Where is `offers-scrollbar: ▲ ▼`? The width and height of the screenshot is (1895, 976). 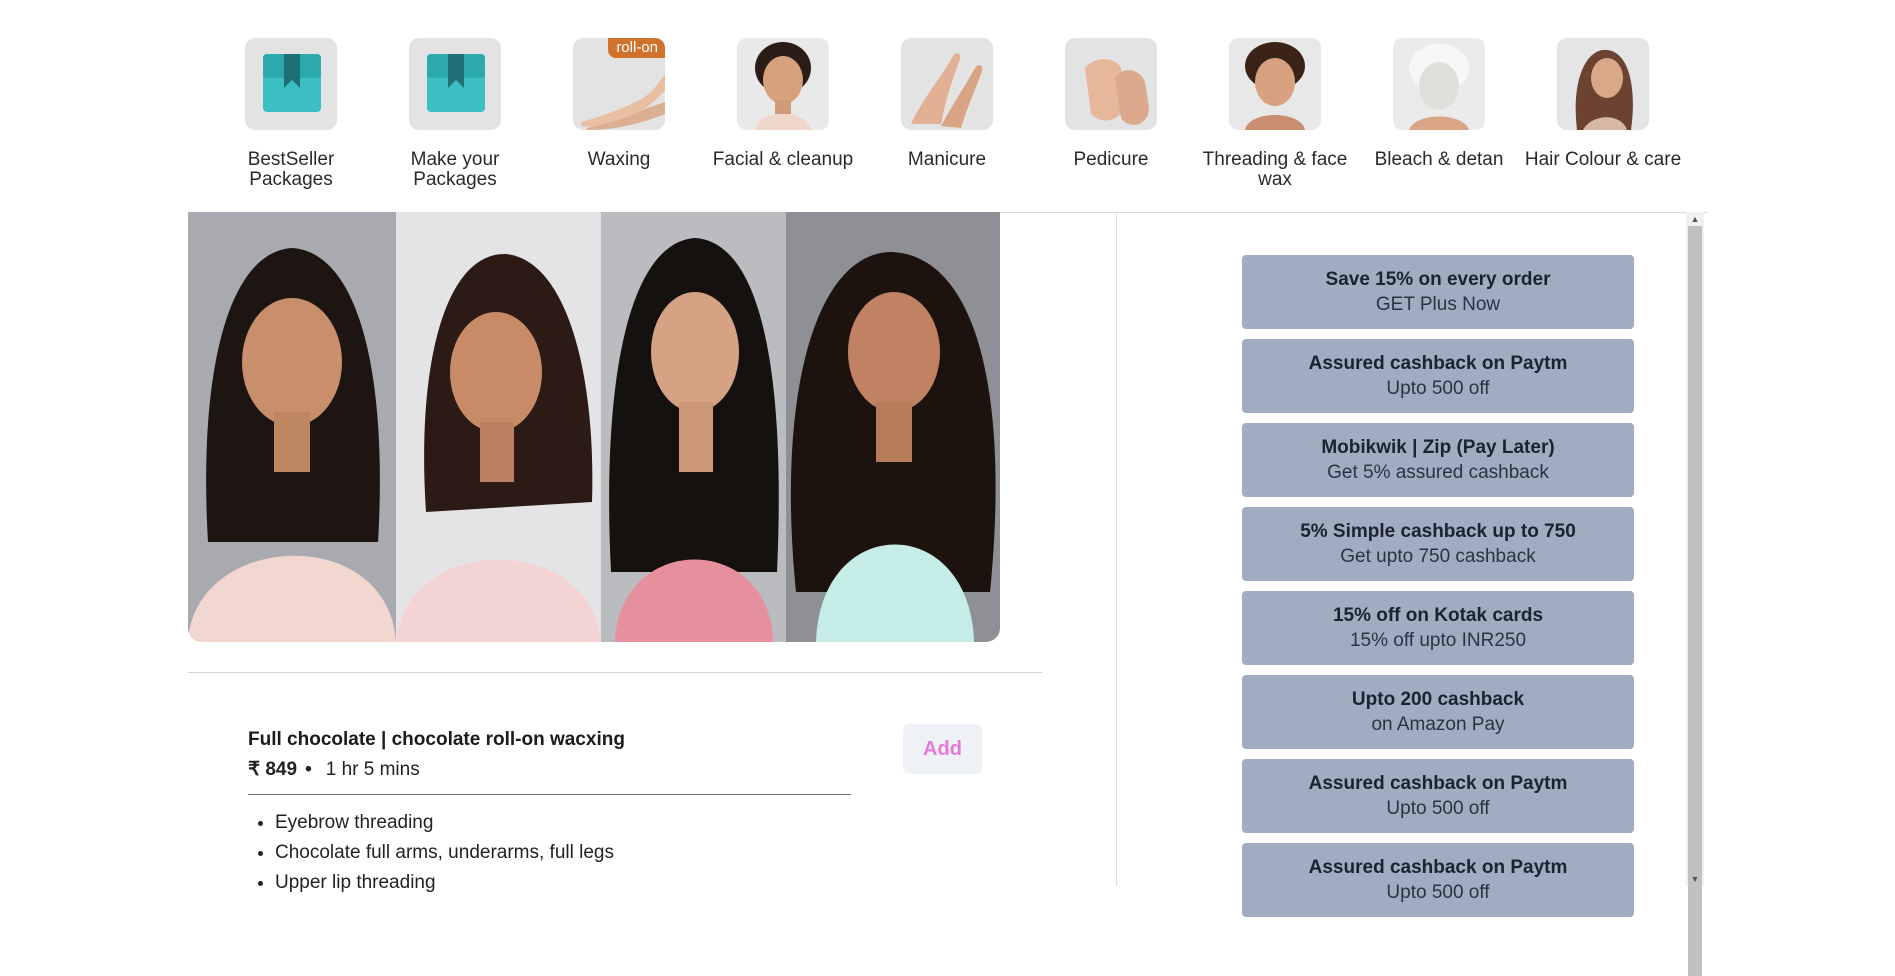 offers-scrollbar: ▲ ▼ is located at coordinates (1695, 594).